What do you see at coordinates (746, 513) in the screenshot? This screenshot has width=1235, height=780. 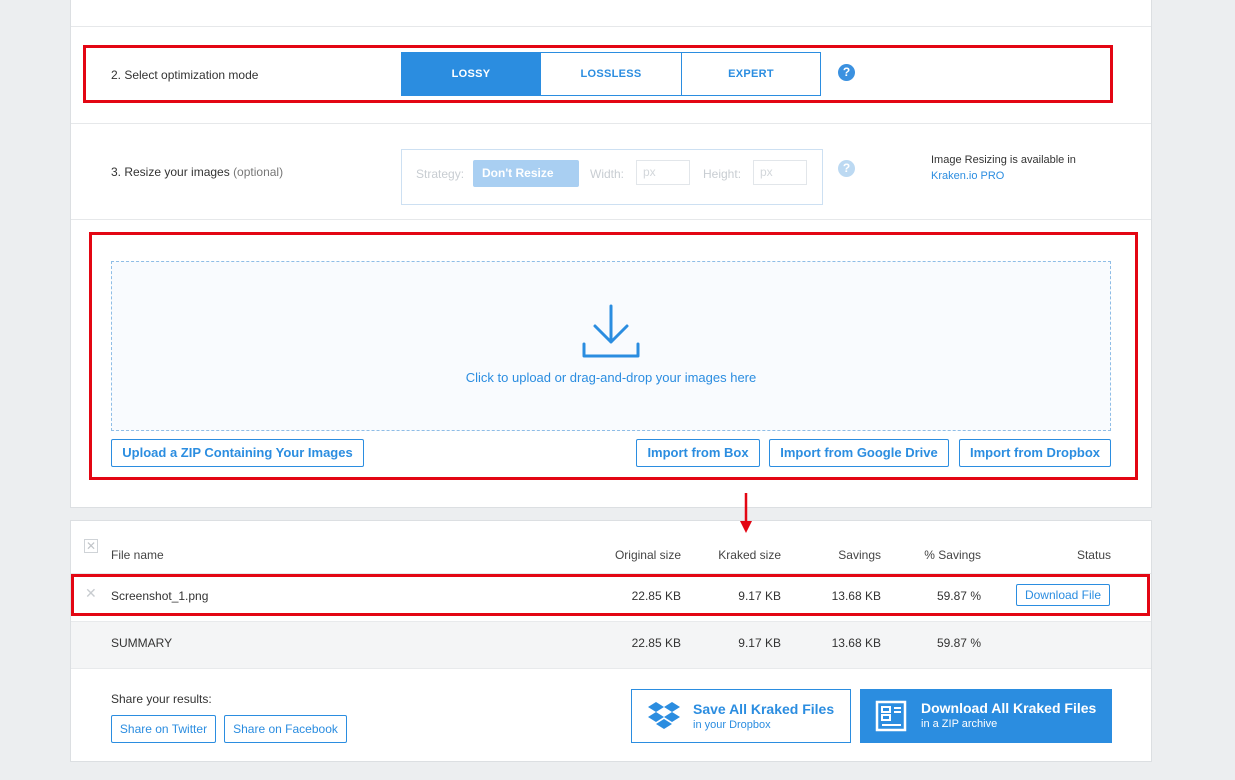 I see `arrow-down-icon` at bounding box center [746, 513].